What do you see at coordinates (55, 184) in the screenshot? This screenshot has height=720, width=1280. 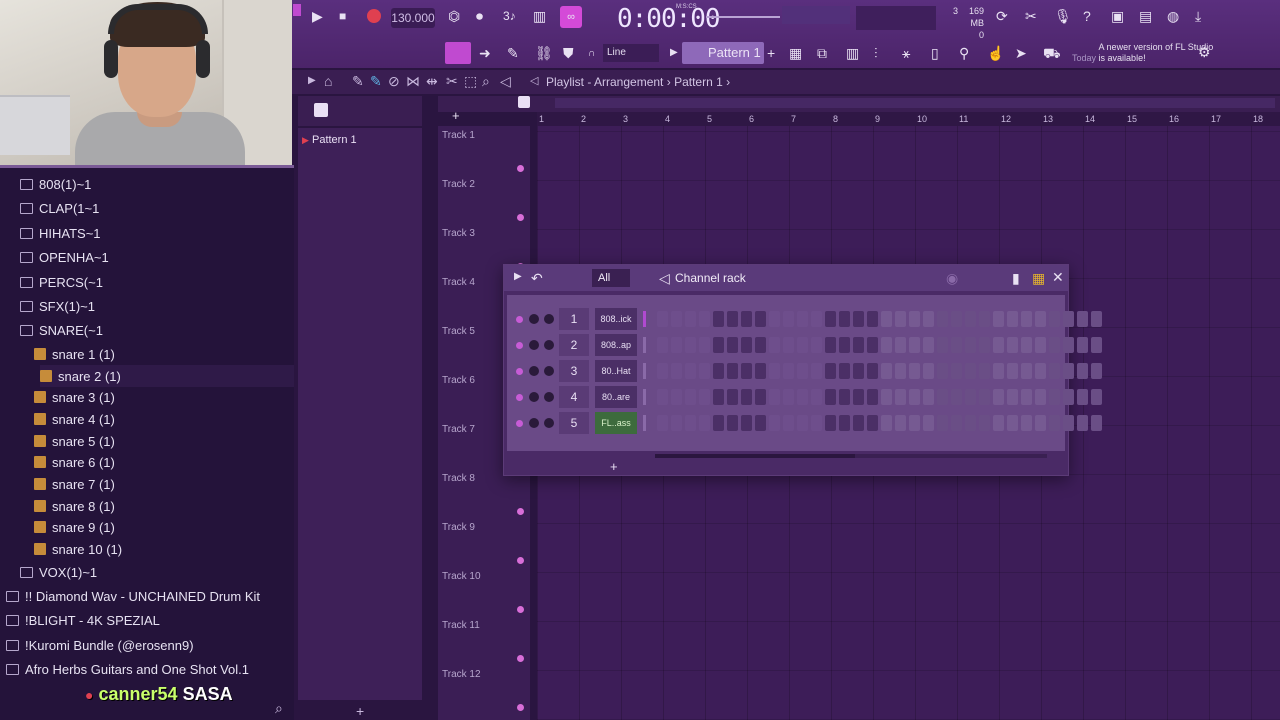 I see `browser-item: 808(1)~1` at bounding box center [55, 184].